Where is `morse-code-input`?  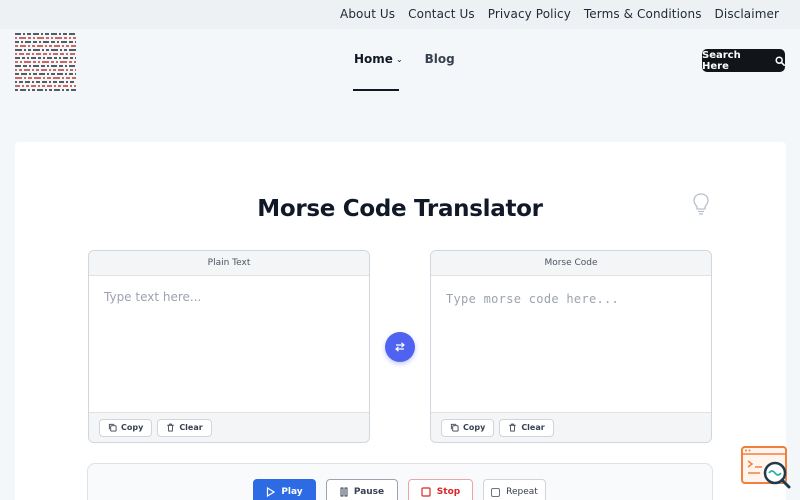 morse-code-input is located at coordinates (571, 344).